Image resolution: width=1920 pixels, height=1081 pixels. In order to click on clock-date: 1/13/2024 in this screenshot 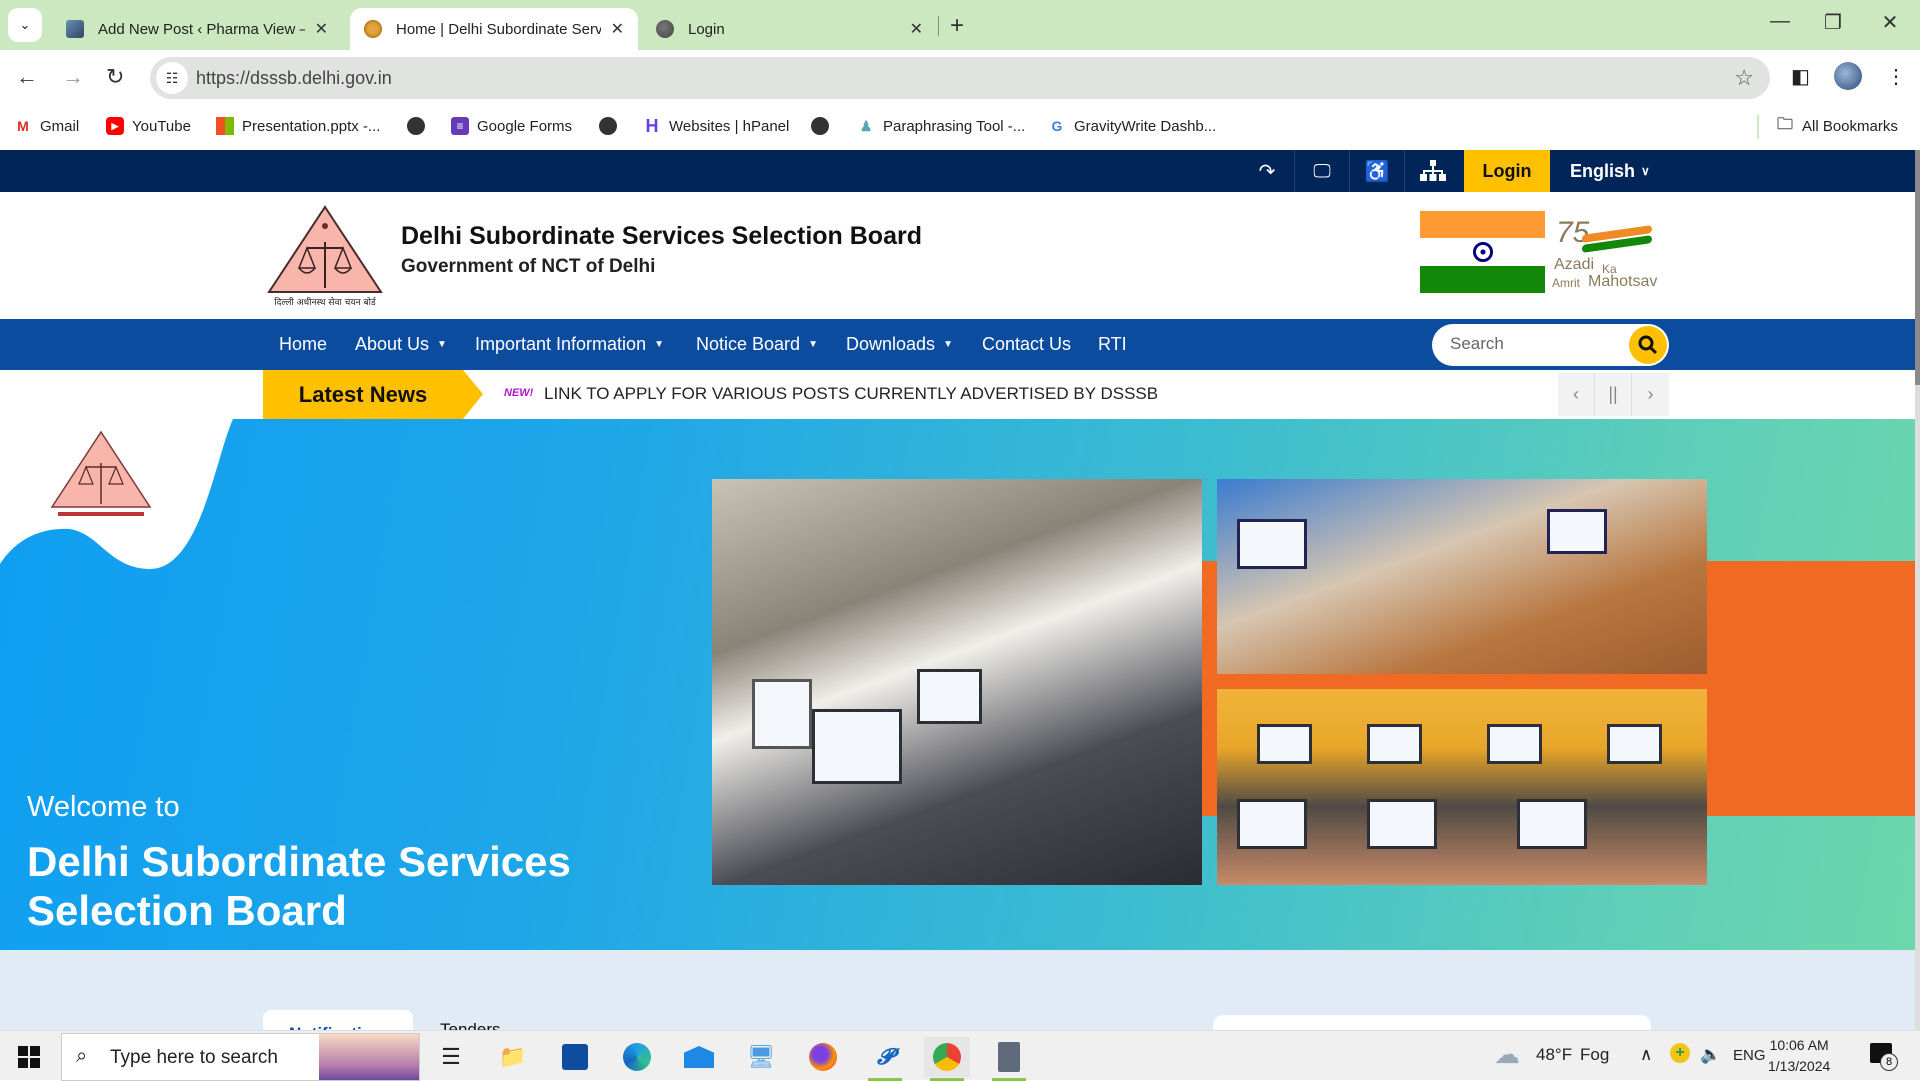, I will do `click(1799, 1066)`.